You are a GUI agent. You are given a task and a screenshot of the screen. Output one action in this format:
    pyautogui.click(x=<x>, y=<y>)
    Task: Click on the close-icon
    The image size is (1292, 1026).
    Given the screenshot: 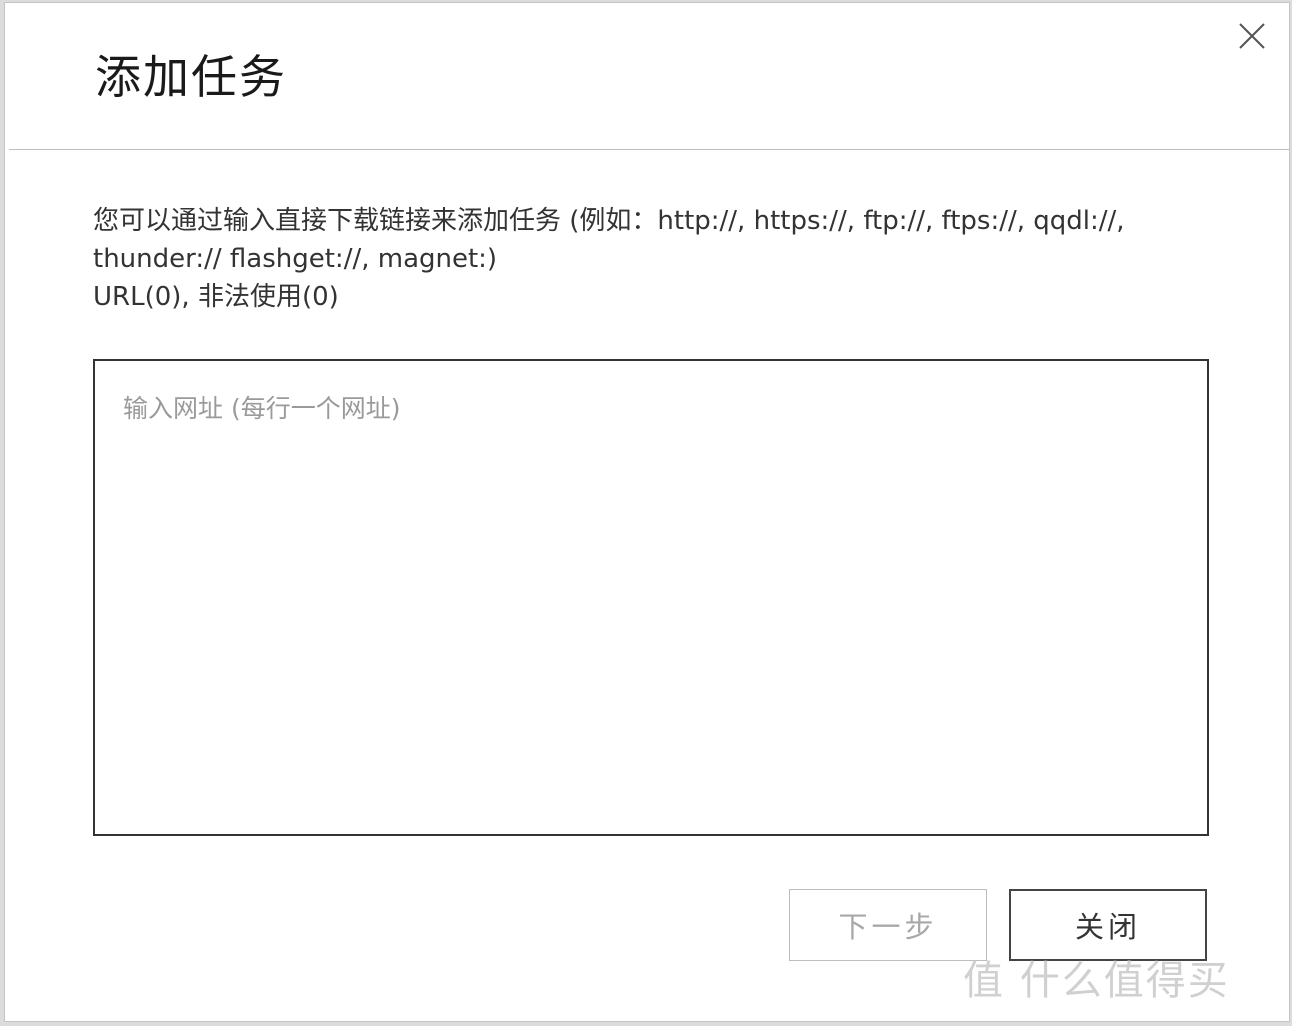 What is the action you would take?
    pyautogui.click(x=1252, y=36)
    